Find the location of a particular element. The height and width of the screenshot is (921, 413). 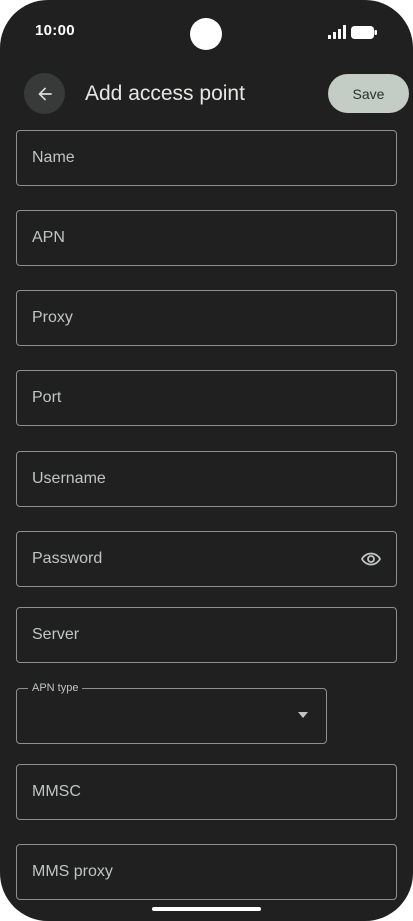

mms-proxy-field: MMS proxy is located at coordinates (206, 872).